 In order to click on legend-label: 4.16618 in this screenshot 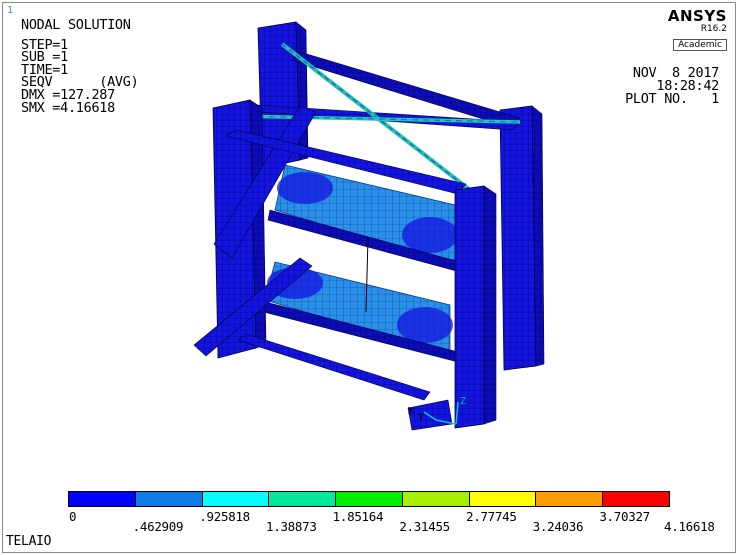, I will do `click(689, 526)`.